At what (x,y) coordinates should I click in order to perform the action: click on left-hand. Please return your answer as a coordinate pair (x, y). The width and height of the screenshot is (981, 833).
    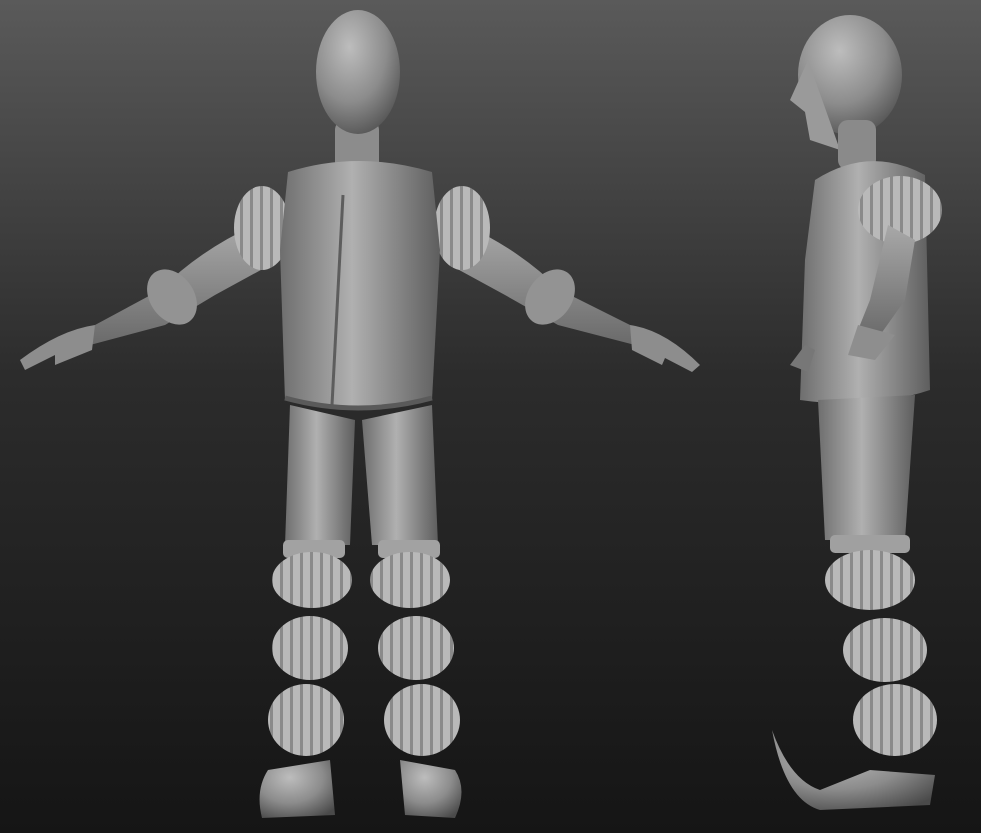
    Looking at the image, I should click on (57, 347).